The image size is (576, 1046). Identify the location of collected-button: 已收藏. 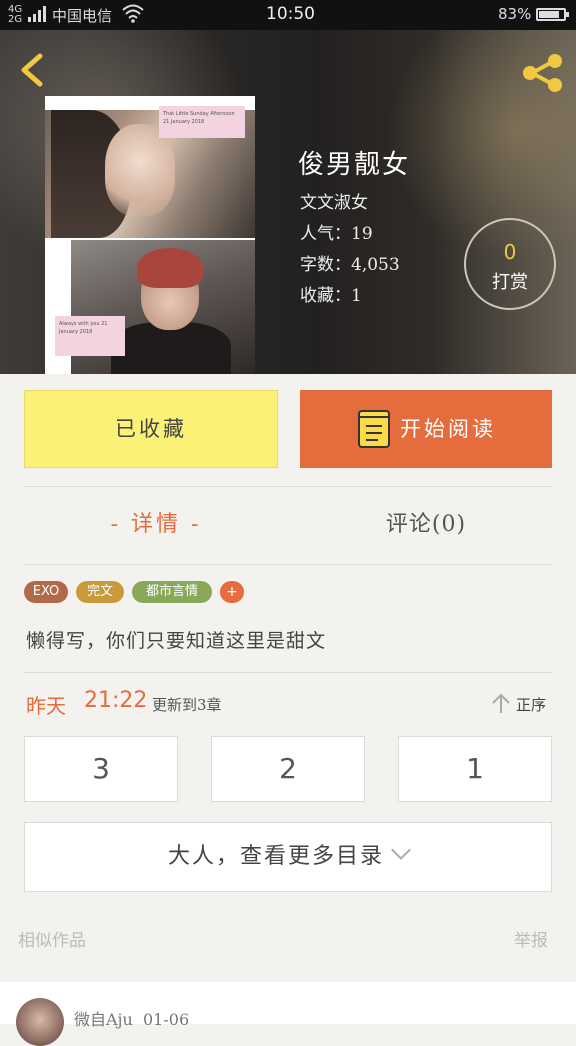
(151, 429).